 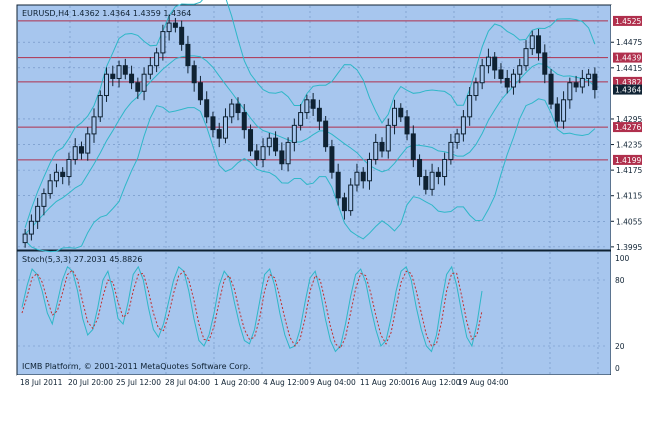 What do you see at coordinates (628, 160) in the screenshot?
I see `price-level-label: 1.4199` at bounding box center [628, 160].